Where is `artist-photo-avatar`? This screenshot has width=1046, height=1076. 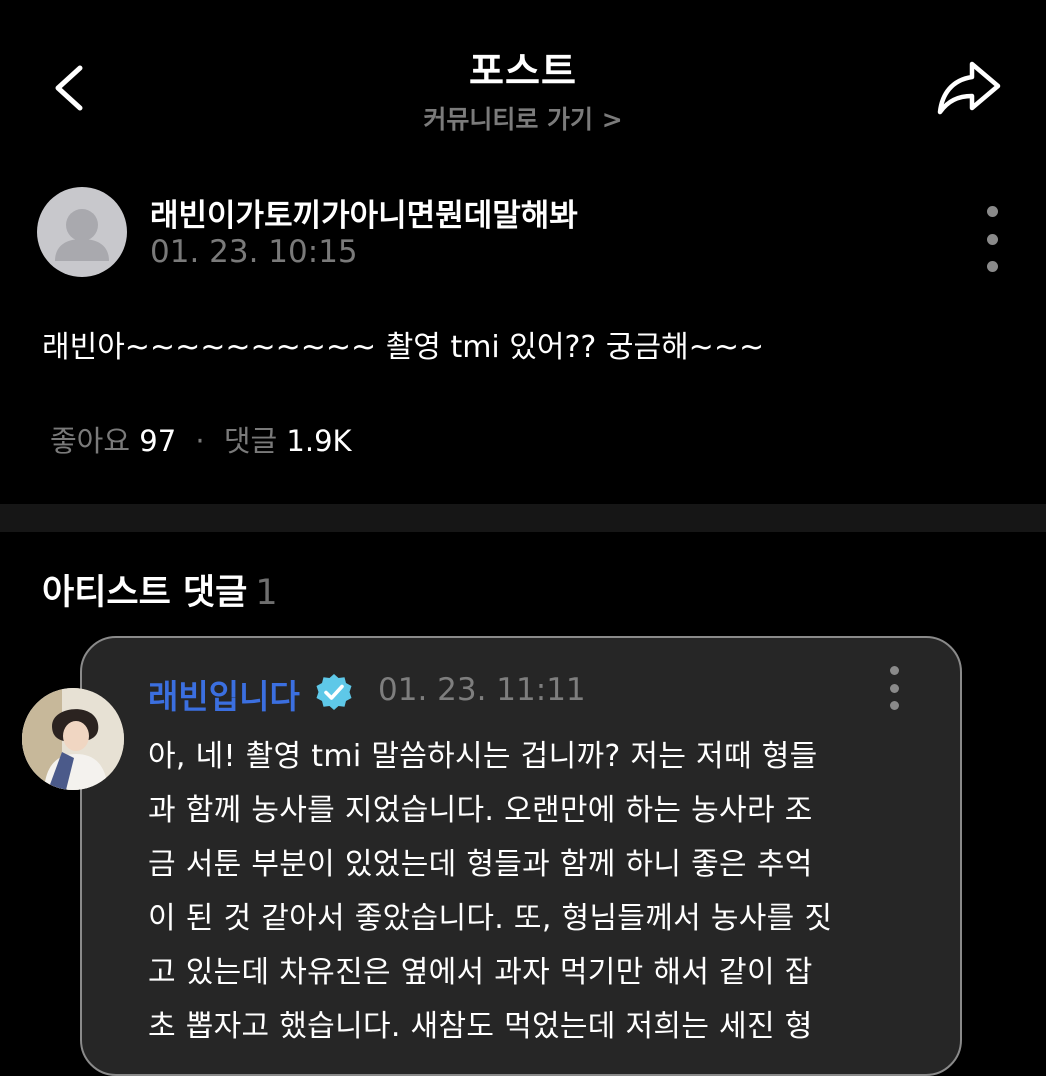
artist-photo-avatar is located at coordinates (73, 739).